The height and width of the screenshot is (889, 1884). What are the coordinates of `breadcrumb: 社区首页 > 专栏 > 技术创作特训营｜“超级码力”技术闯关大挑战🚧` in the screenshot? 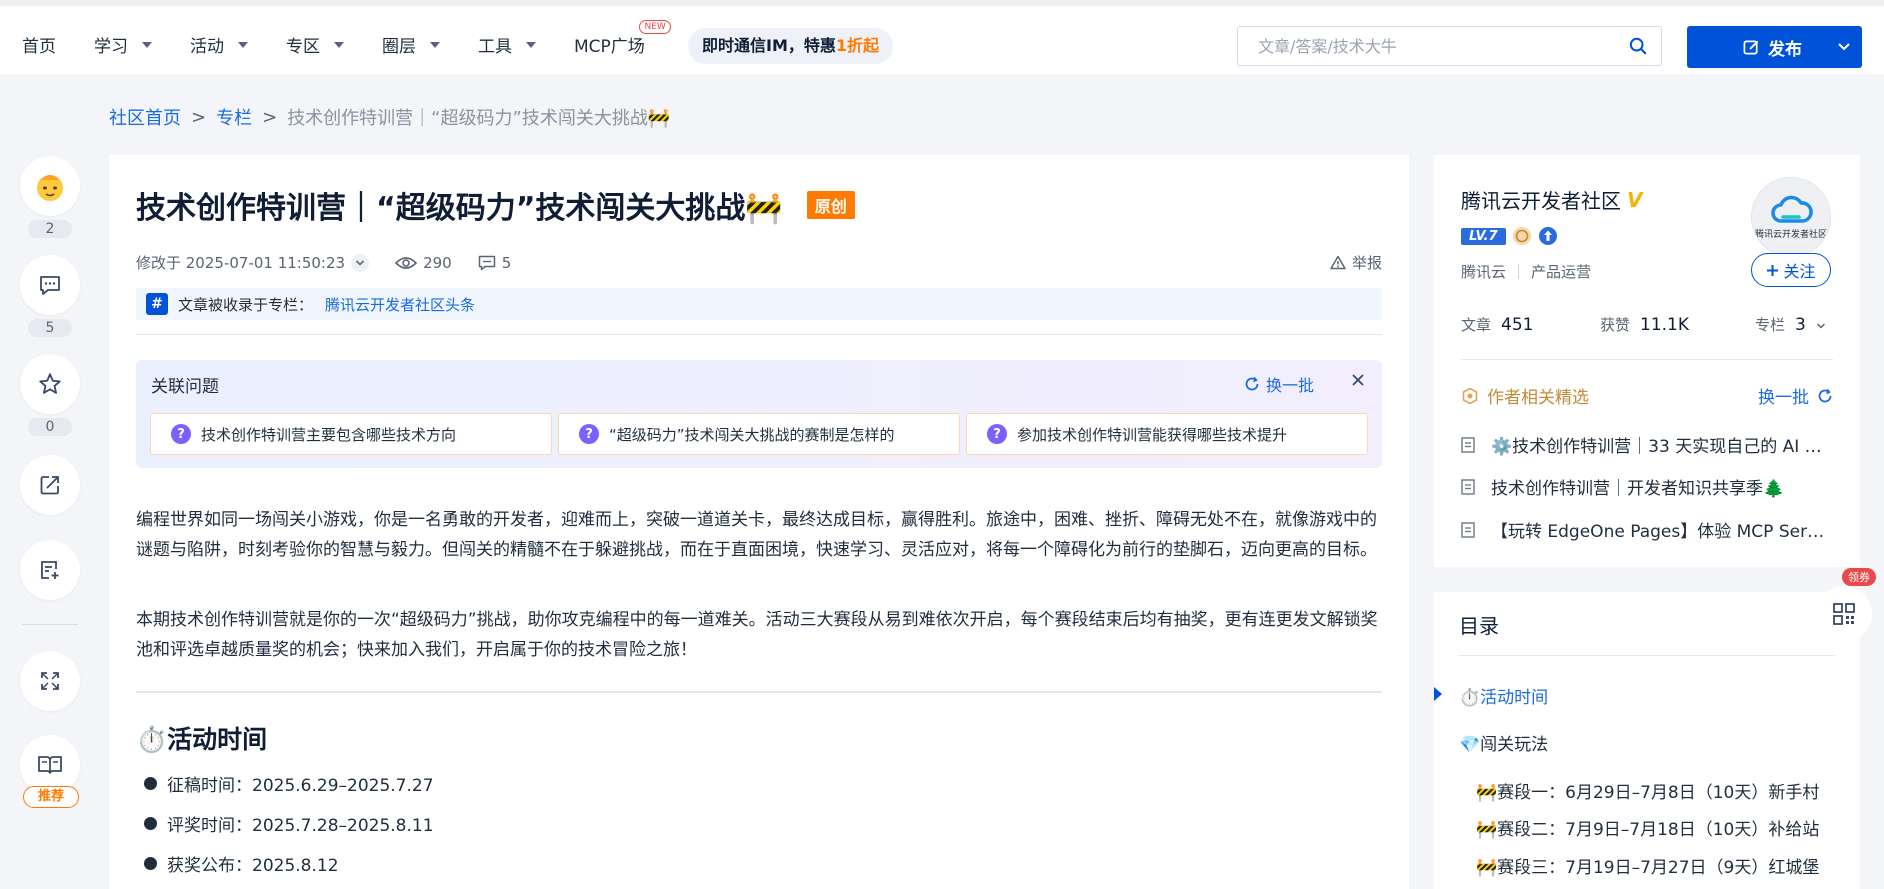 It's located at (389, 117).